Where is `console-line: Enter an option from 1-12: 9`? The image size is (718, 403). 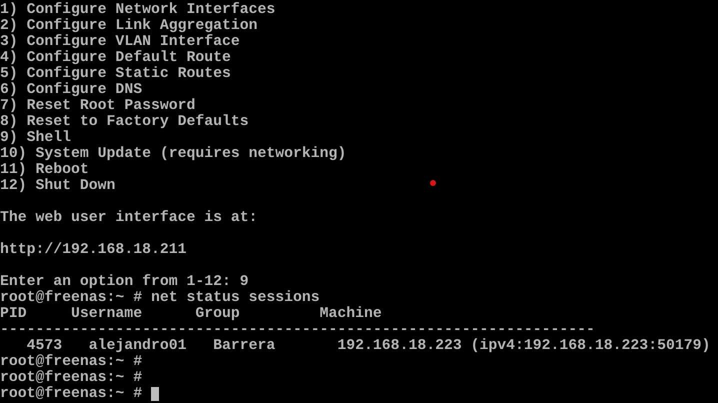
console-line: Enter an option from 1-12: 9 is located at coordinates (124, 282).